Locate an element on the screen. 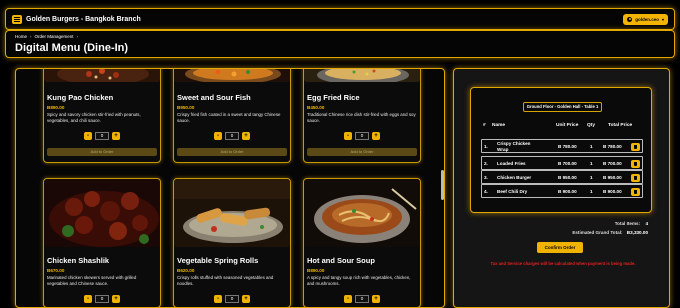 The width and height of the screenshot is (680, 308). breadcrumb-order-management: Order Management is located at coordinates (54, 36).